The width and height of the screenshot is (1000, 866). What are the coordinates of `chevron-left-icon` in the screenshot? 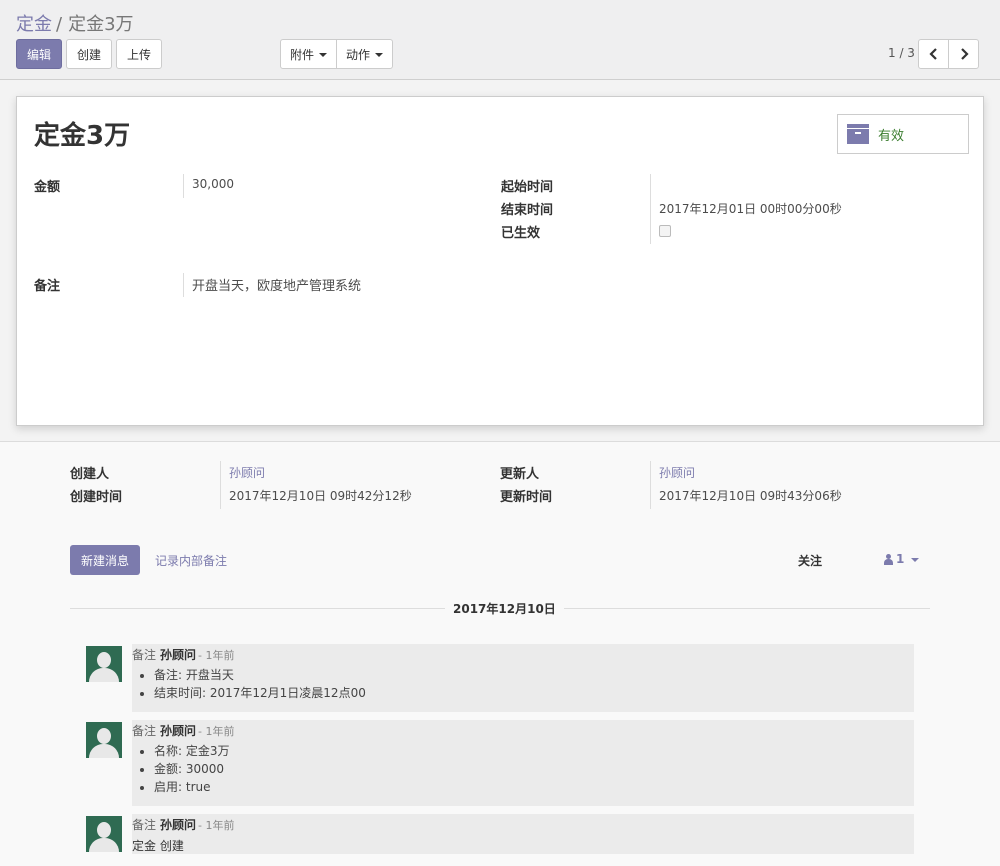 It's located at (932, 54).